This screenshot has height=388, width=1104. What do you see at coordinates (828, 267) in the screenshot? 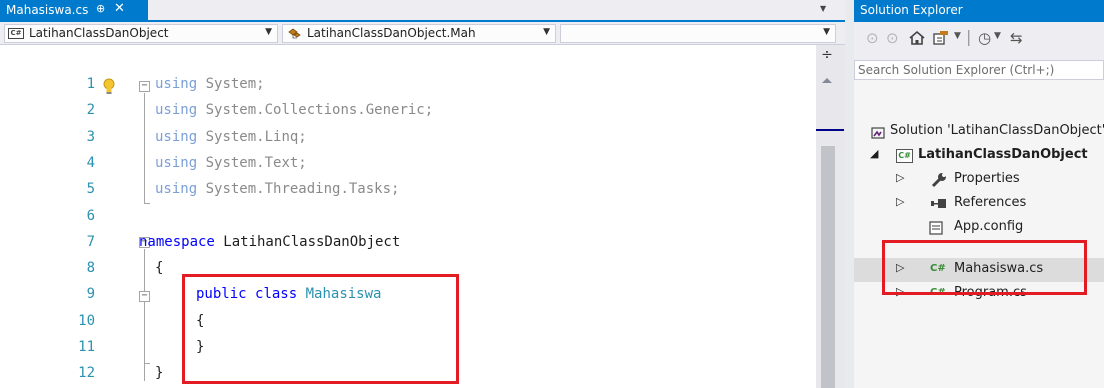
I see `scrollbar-thumb` at bounding box center [828, 267].